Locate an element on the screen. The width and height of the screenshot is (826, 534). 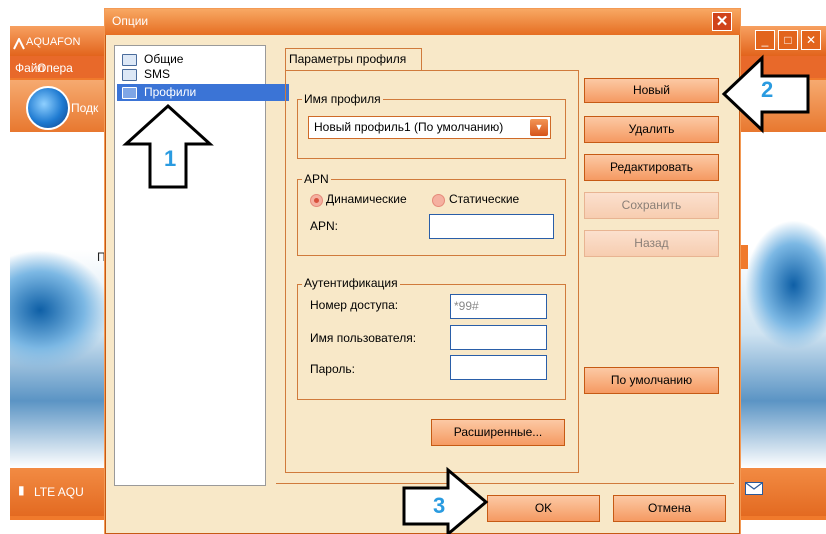
password-label: Пароль: is located at coordinates (332, 369).